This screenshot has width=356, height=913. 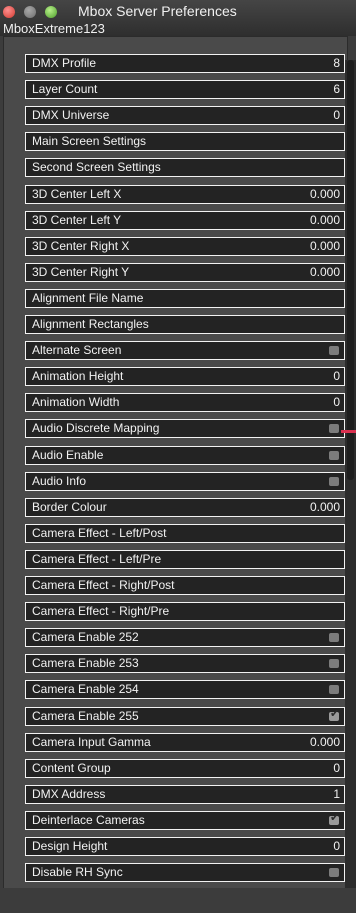 What do you see at coordinates (185, 612) in the screenshot?
I see `setting-row-camera-effect-right-pre: Camera Effect - Right/Pre` at bounding box center [185, 612].